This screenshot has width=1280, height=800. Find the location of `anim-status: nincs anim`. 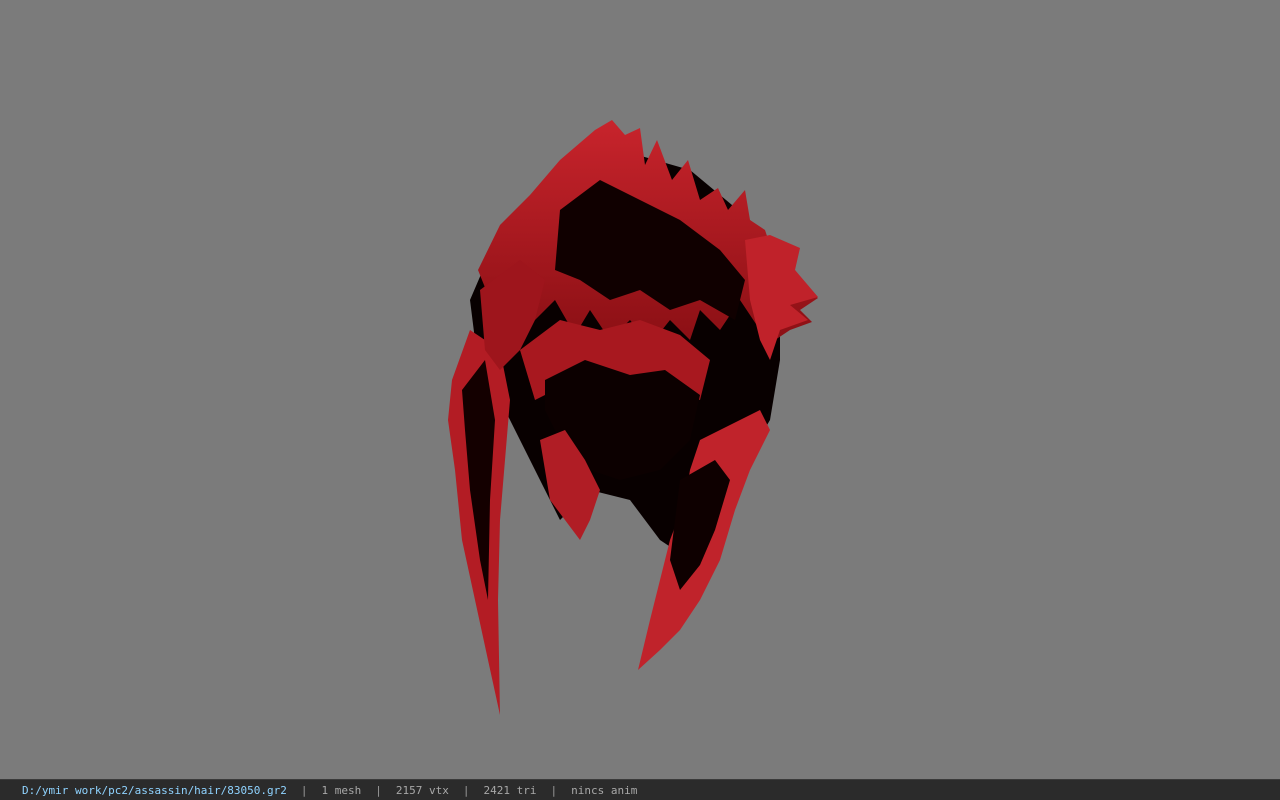

anim-status: nincs anim is located at coordinates (604, 790).